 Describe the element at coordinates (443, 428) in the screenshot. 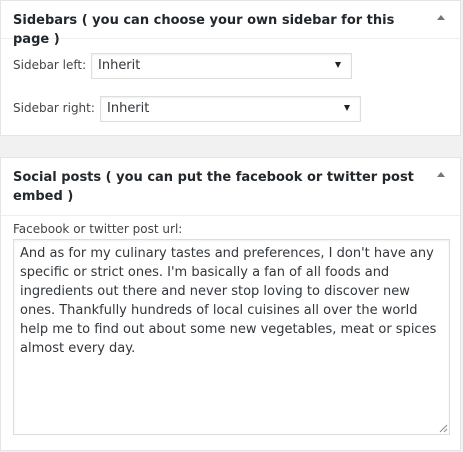

I see `resize-grip-icon` at that location.